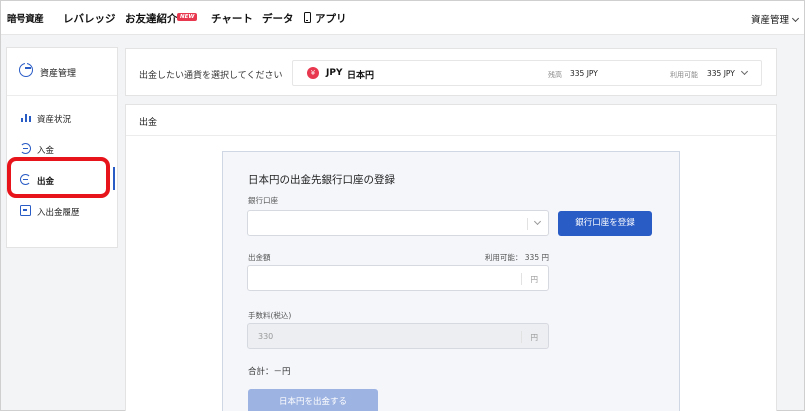 This screenshot has height=411, width=805. What do you see at coordinates (58, 74) in the screenshot?
I see `sidebar-header-label: 資産管理` at bounding box center [58, 74].